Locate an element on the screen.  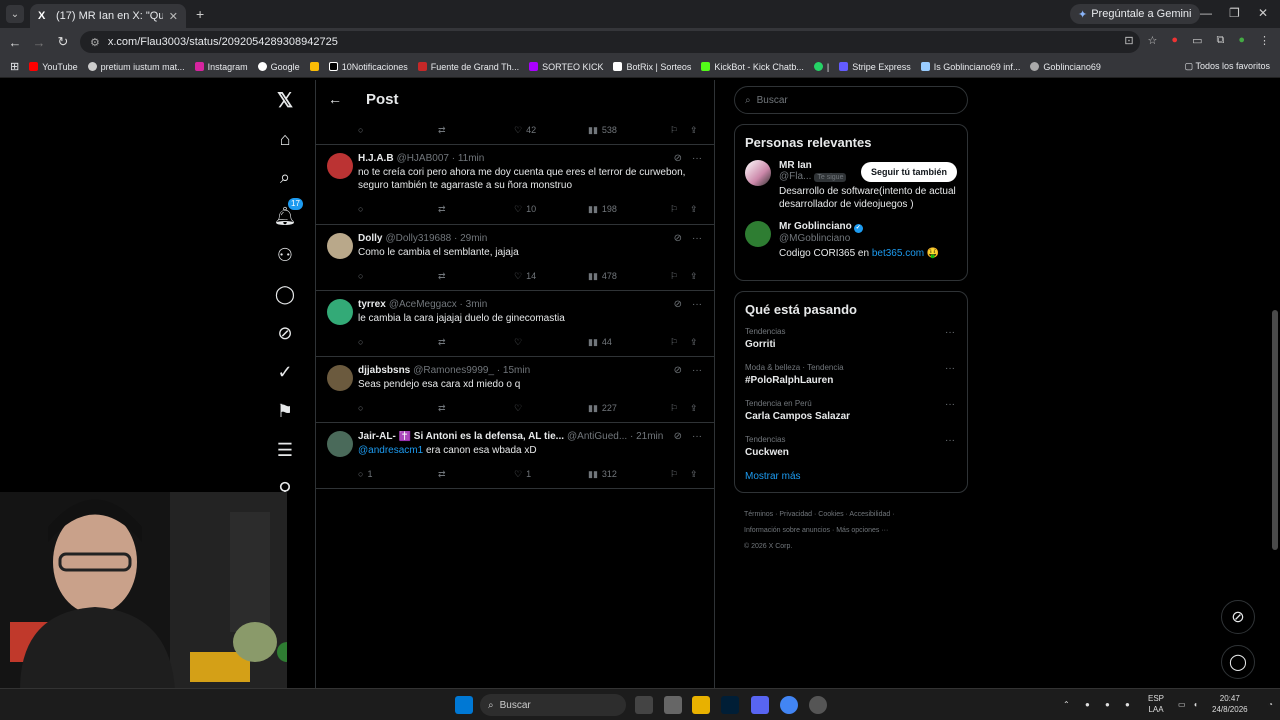
taskbar-search: ⌕ Buscar is located at coordinates (553, 705).